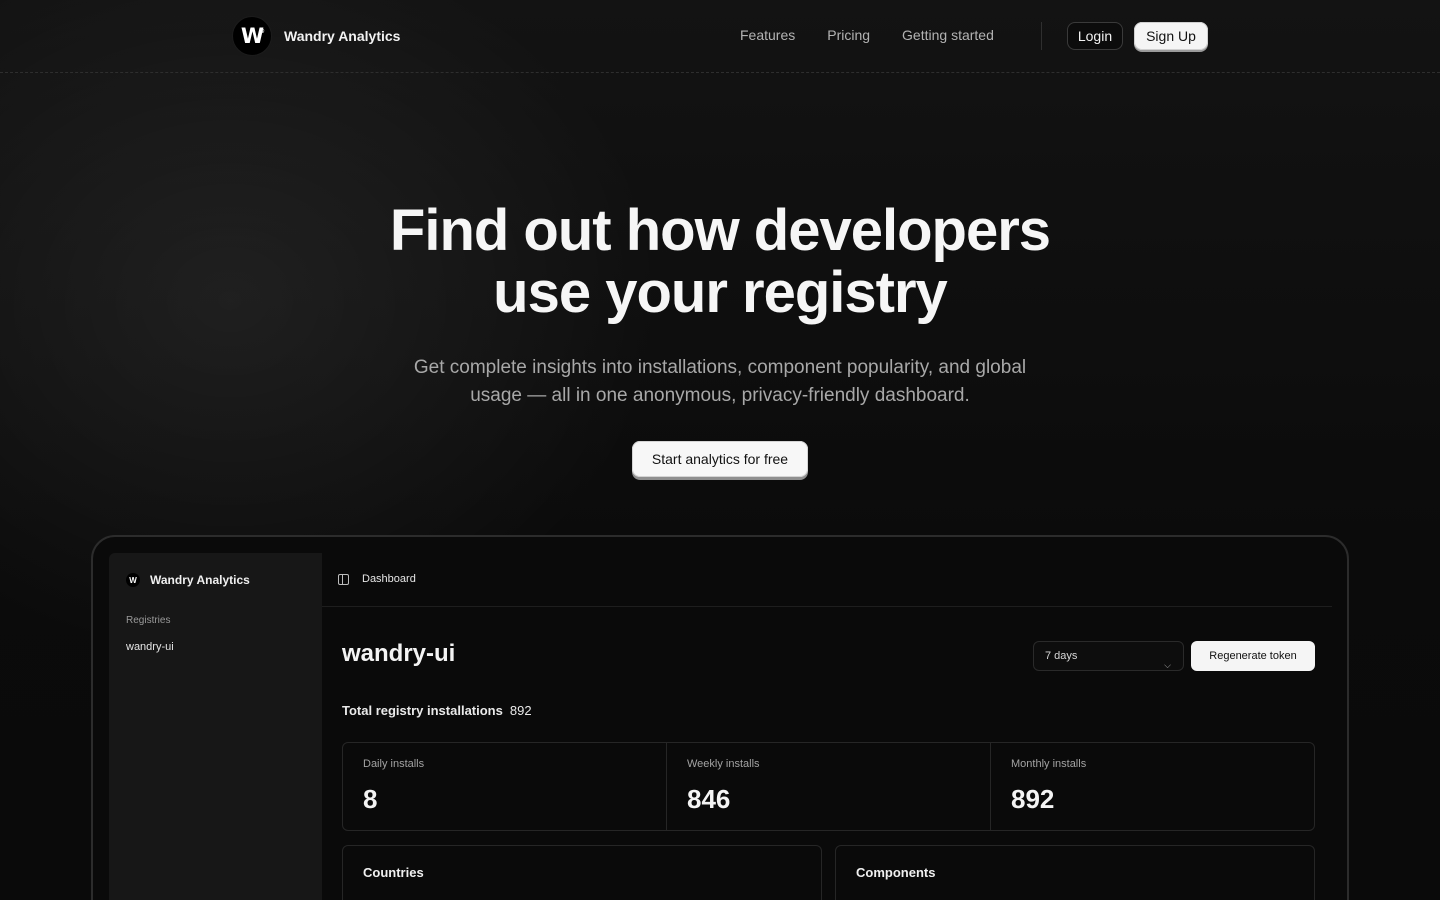 The width and height of the screenshot is (1440, 900). I want to click on brand: W ® Wandry Analytics, so click(316, 36).